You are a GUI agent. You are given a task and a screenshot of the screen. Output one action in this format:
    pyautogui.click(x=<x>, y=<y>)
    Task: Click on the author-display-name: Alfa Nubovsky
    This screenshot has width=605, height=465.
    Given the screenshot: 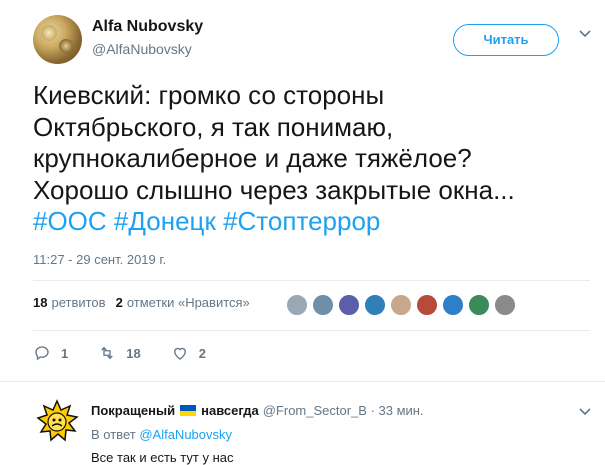 What is the action you would take?
    pyautogui.click(x=147, y=27)
    